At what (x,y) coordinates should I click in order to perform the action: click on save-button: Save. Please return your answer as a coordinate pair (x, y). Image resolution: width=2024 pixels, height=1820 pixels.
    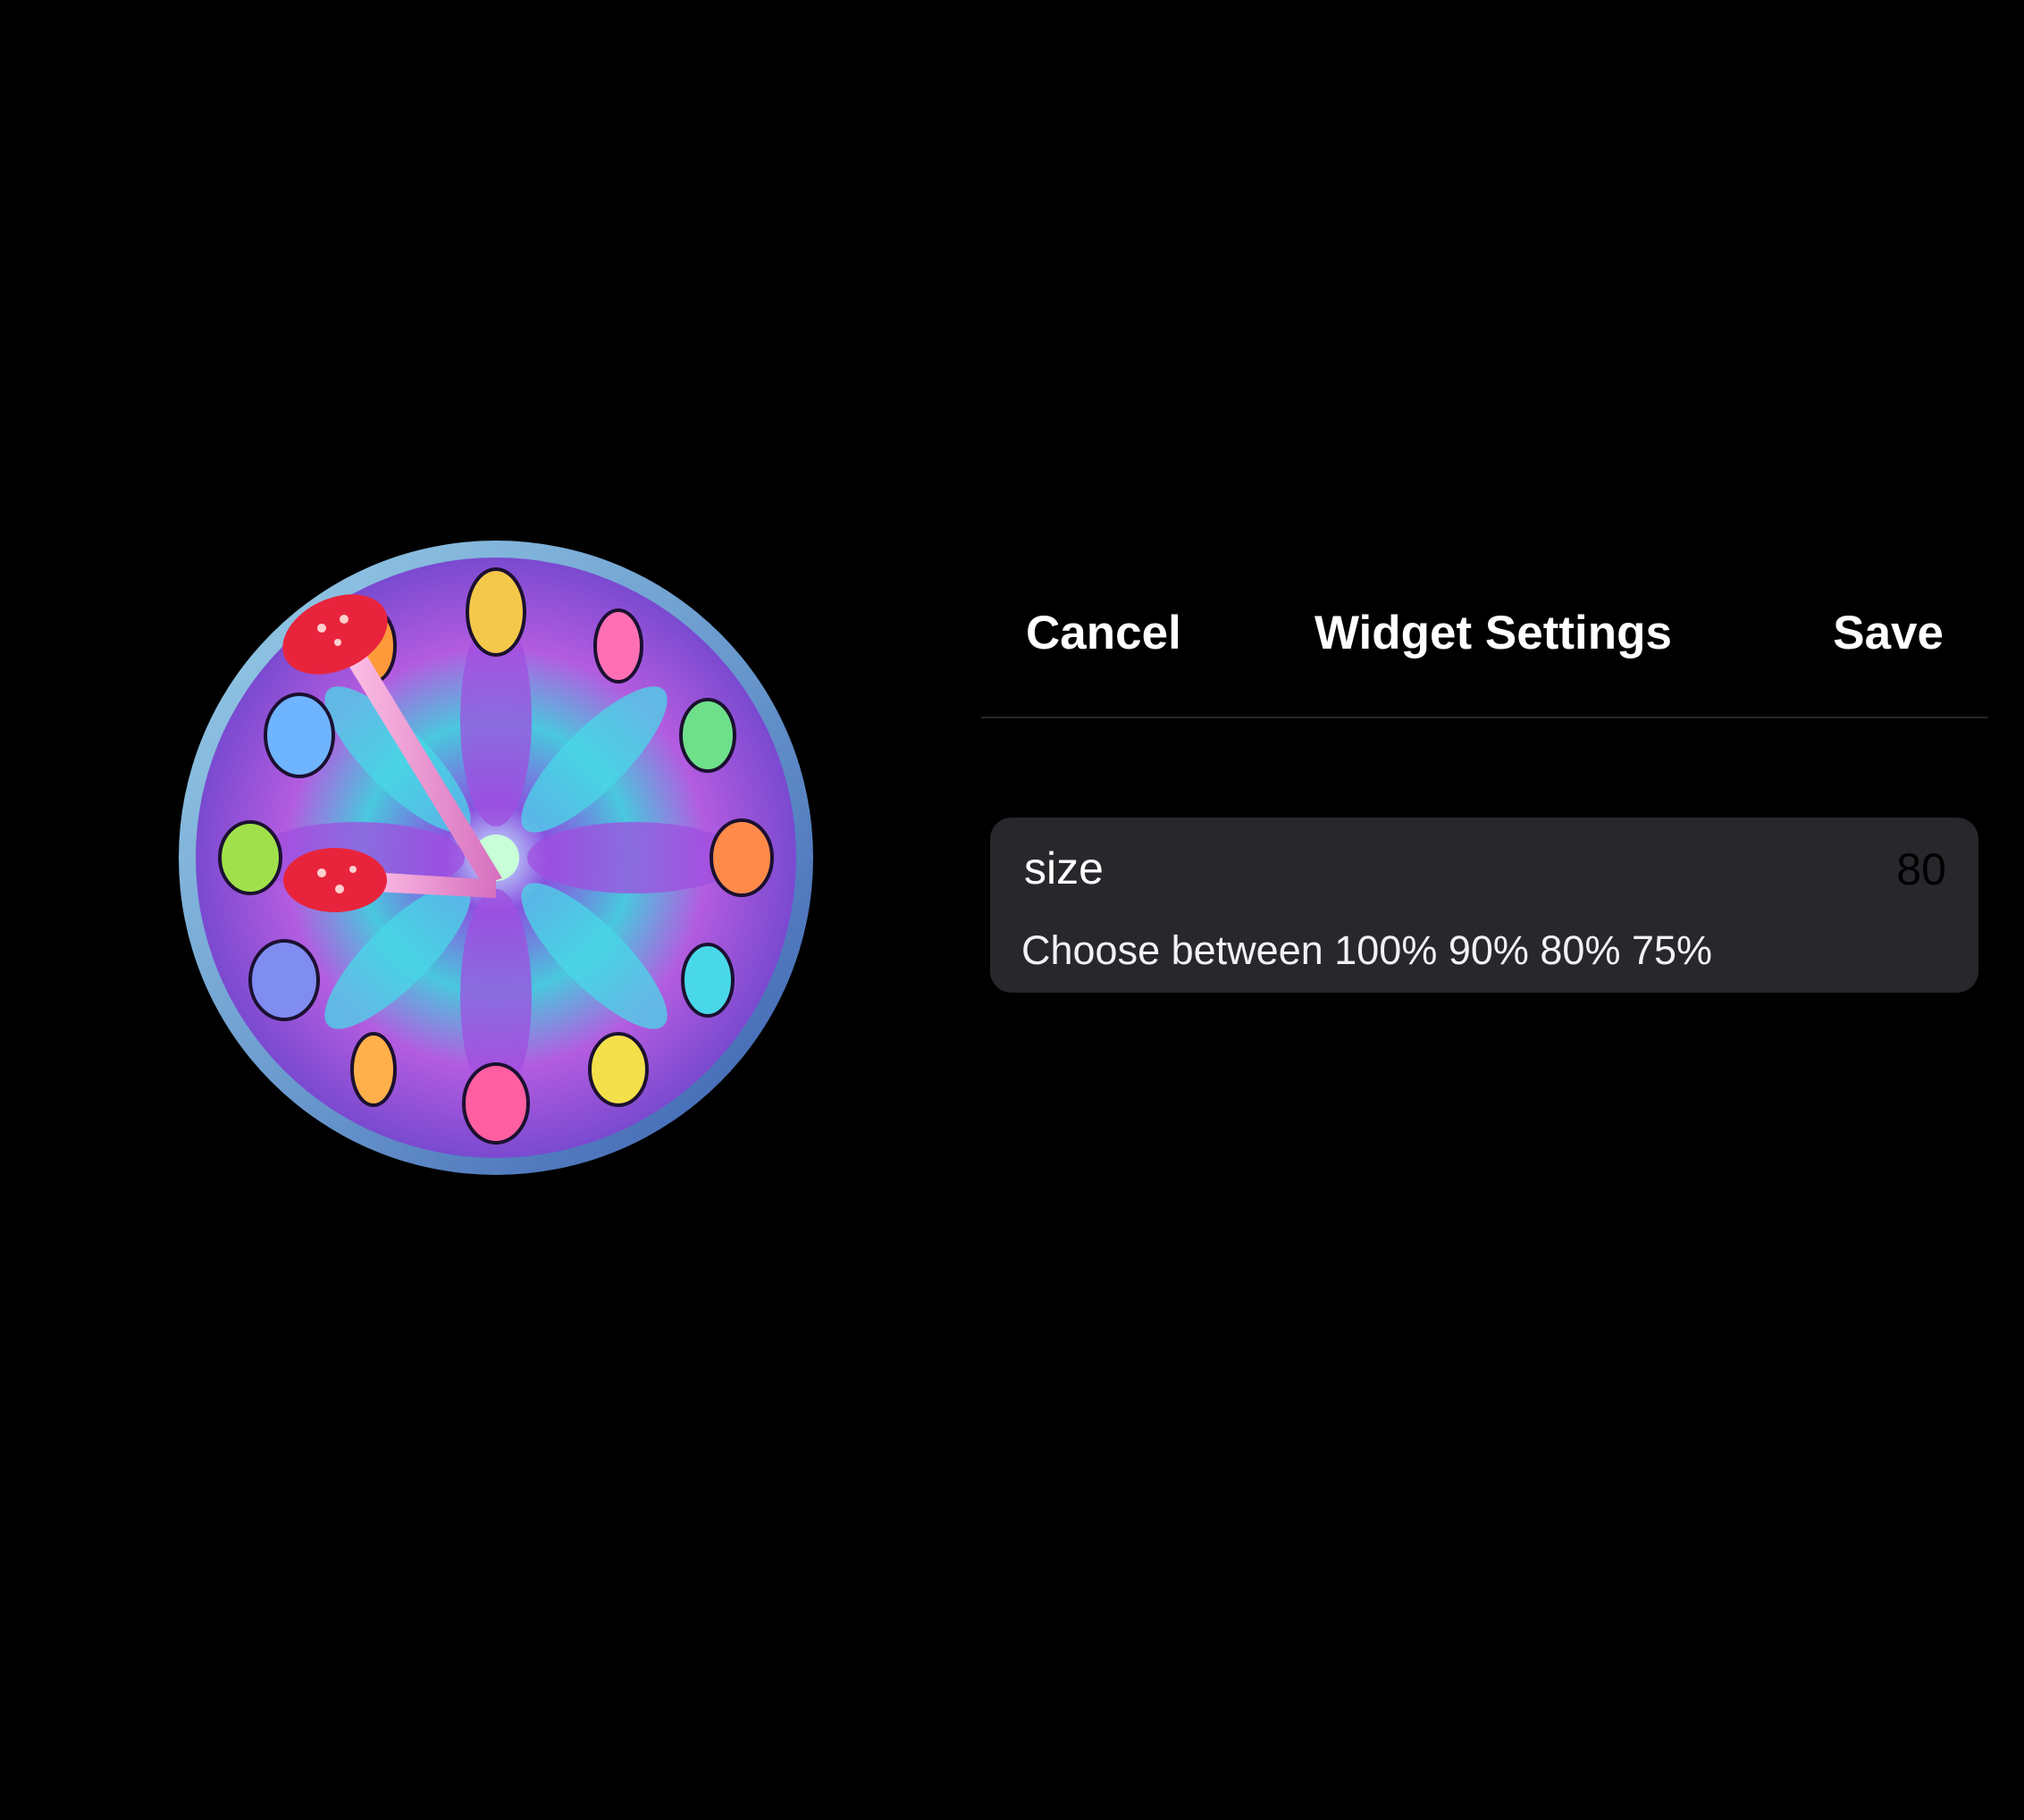
    Looking at the image, I should click on (1888, 633).